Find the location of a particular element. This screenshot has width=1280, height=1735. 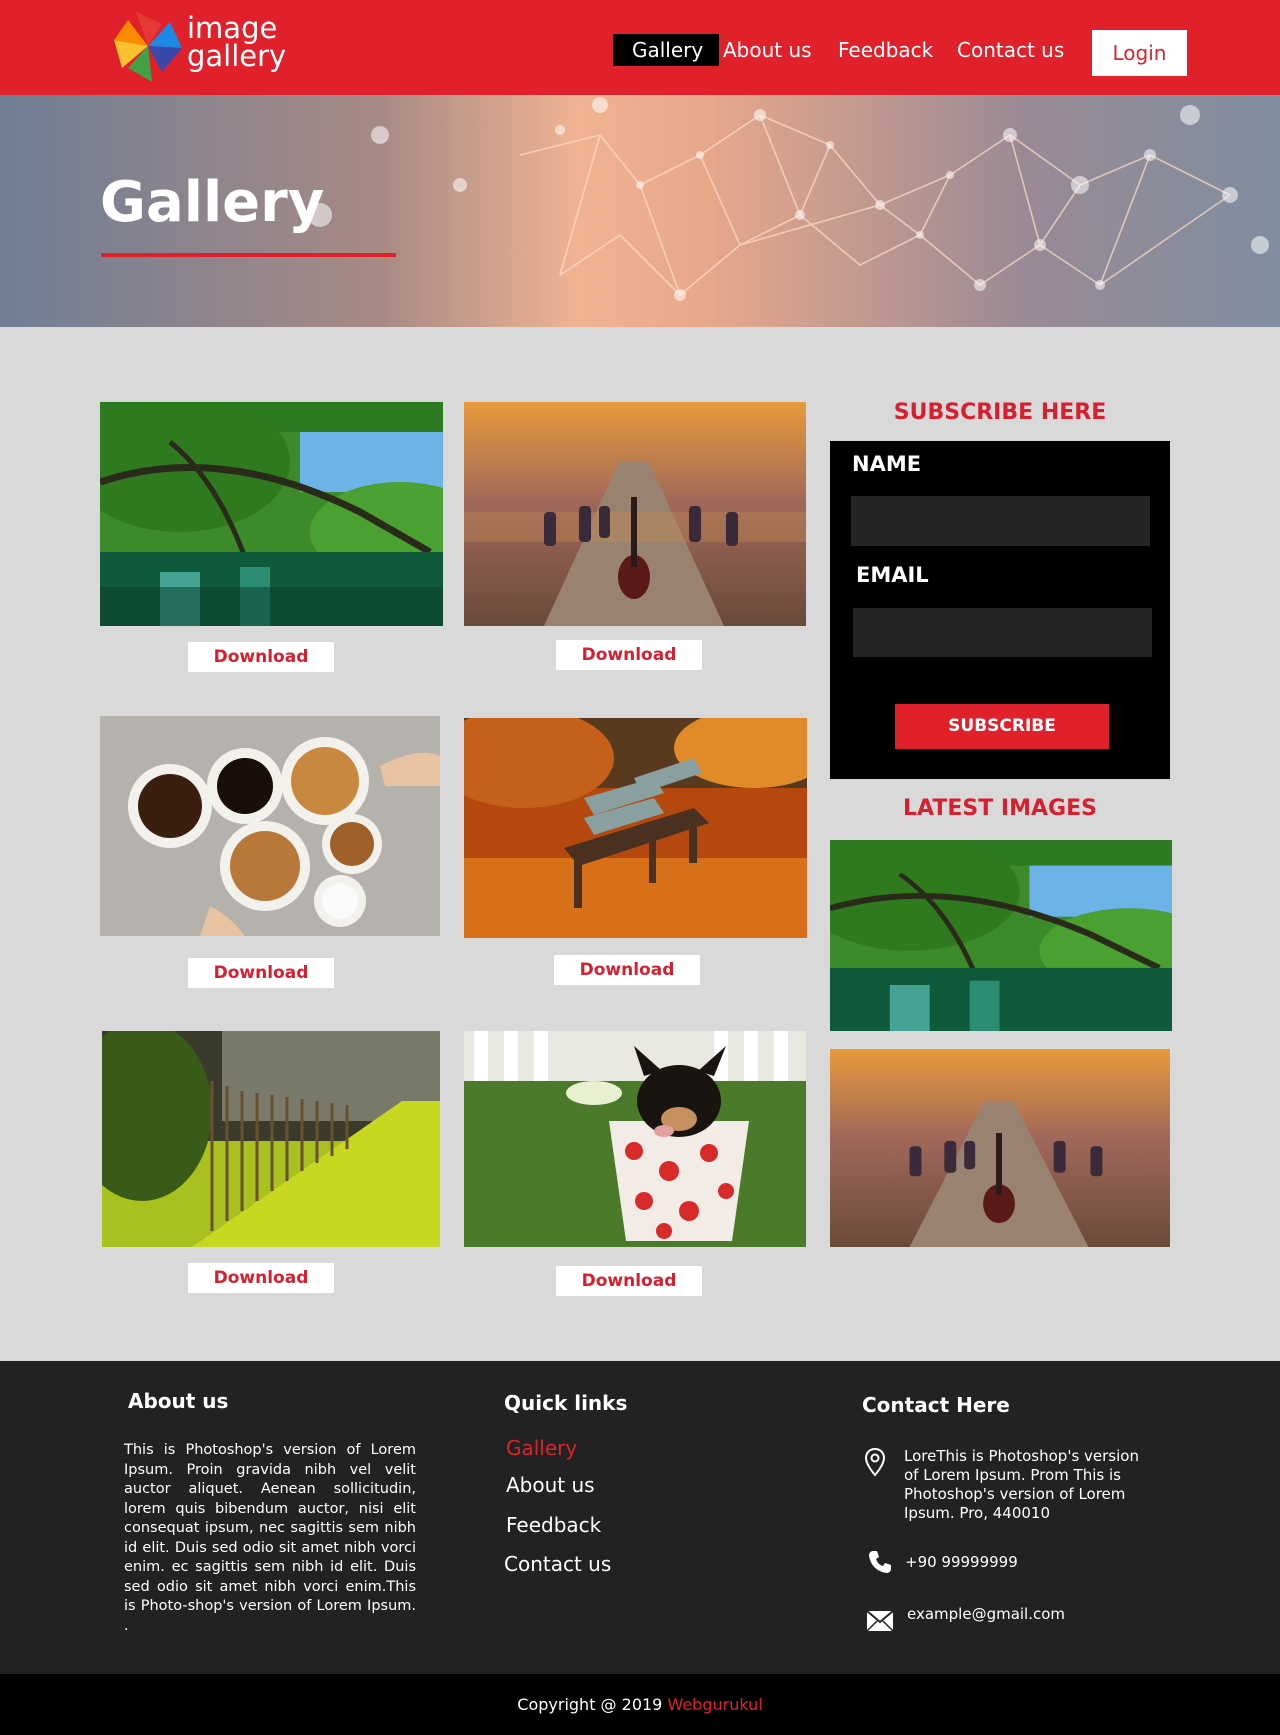

nav-gallery: Gallery is located at coordinates (666, 50).